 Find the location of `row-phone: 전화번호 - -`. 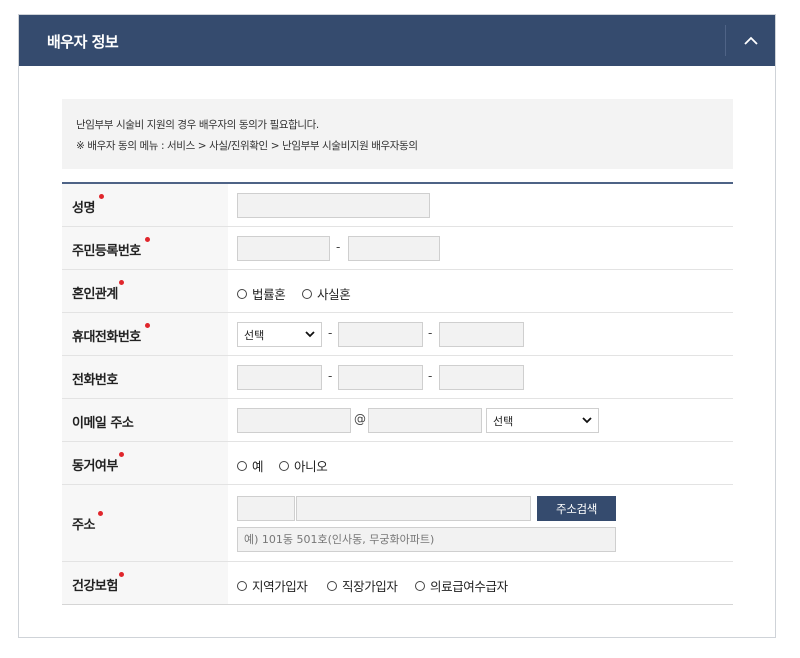

row-phone: 전화번호 - - is located at coordinates (397, 377).